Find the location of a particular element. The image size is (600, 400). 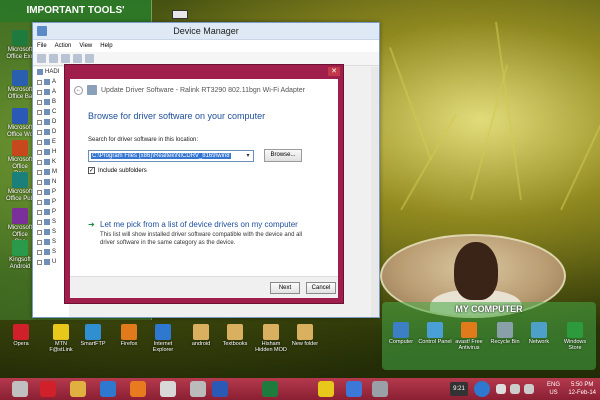

desktop-icon-recycle-bin: Recycle Bin is located at coordinates (505, 333).